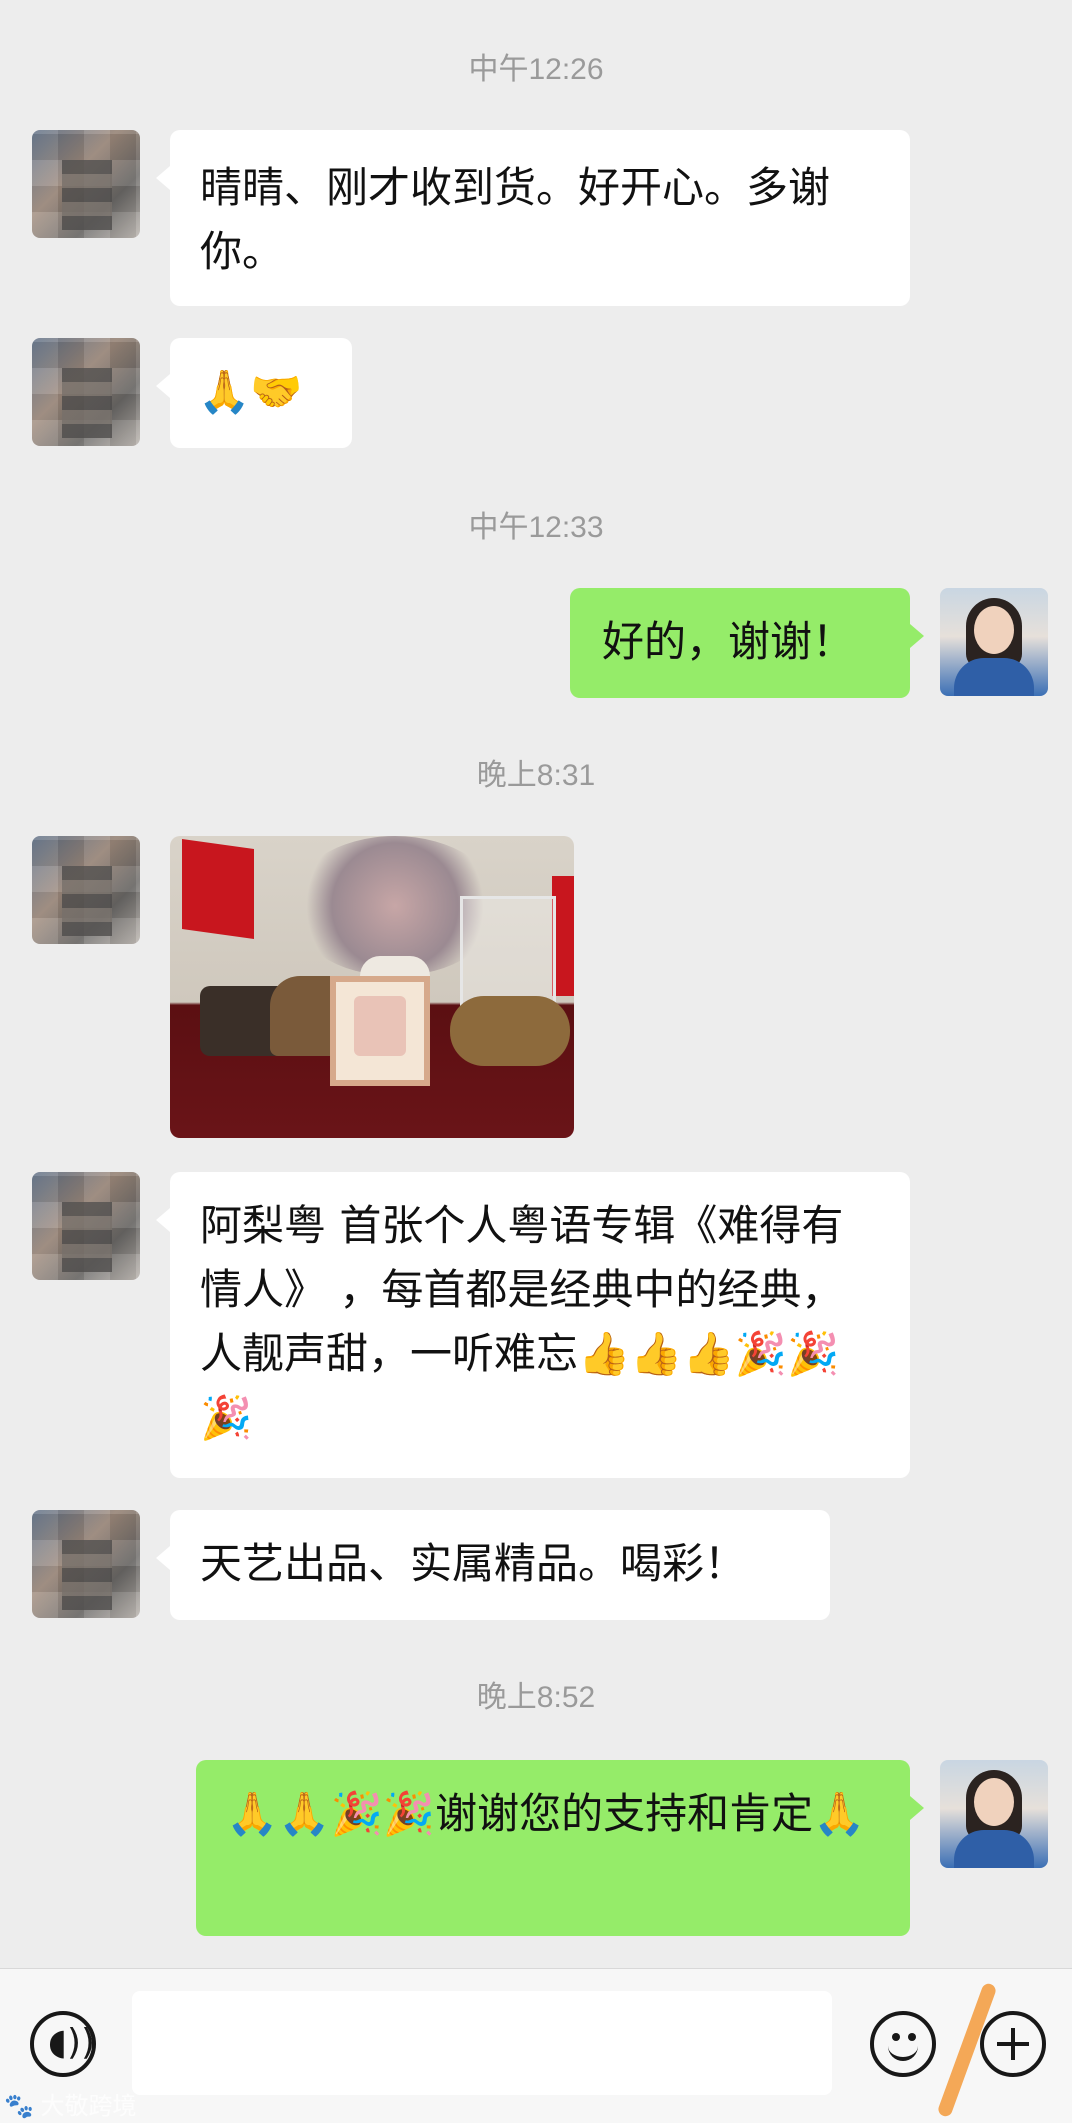 This screenshot has width=1072, height=2123. Describe the element at coordinates (536, 69) in the screenshot. I see `timestamp: 中午12:26` at that location.